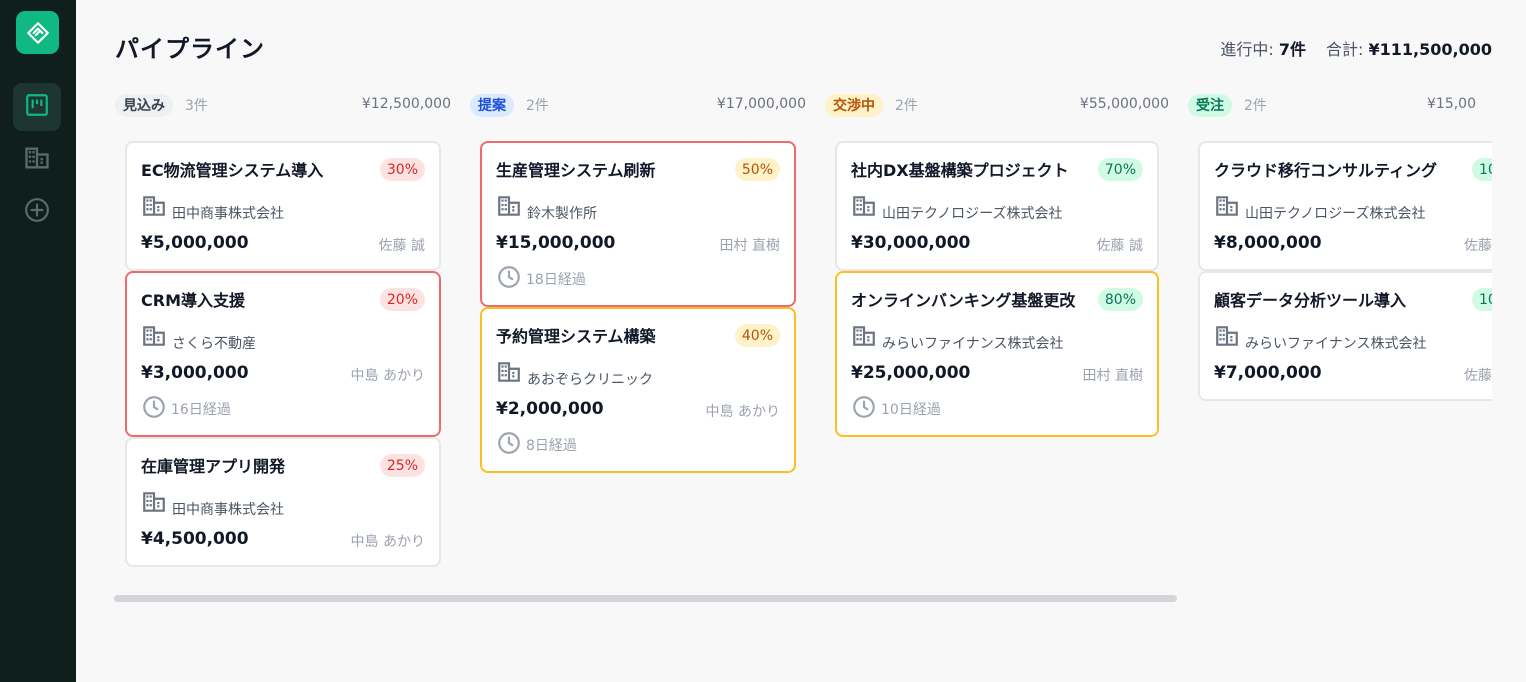 The width and height of the screenshot is (1526, 682). What do you see at coordinates (1124, 104) in the screenshot?
I see `column-total: ¥55,000,000` at bounding box center [1124, 104].